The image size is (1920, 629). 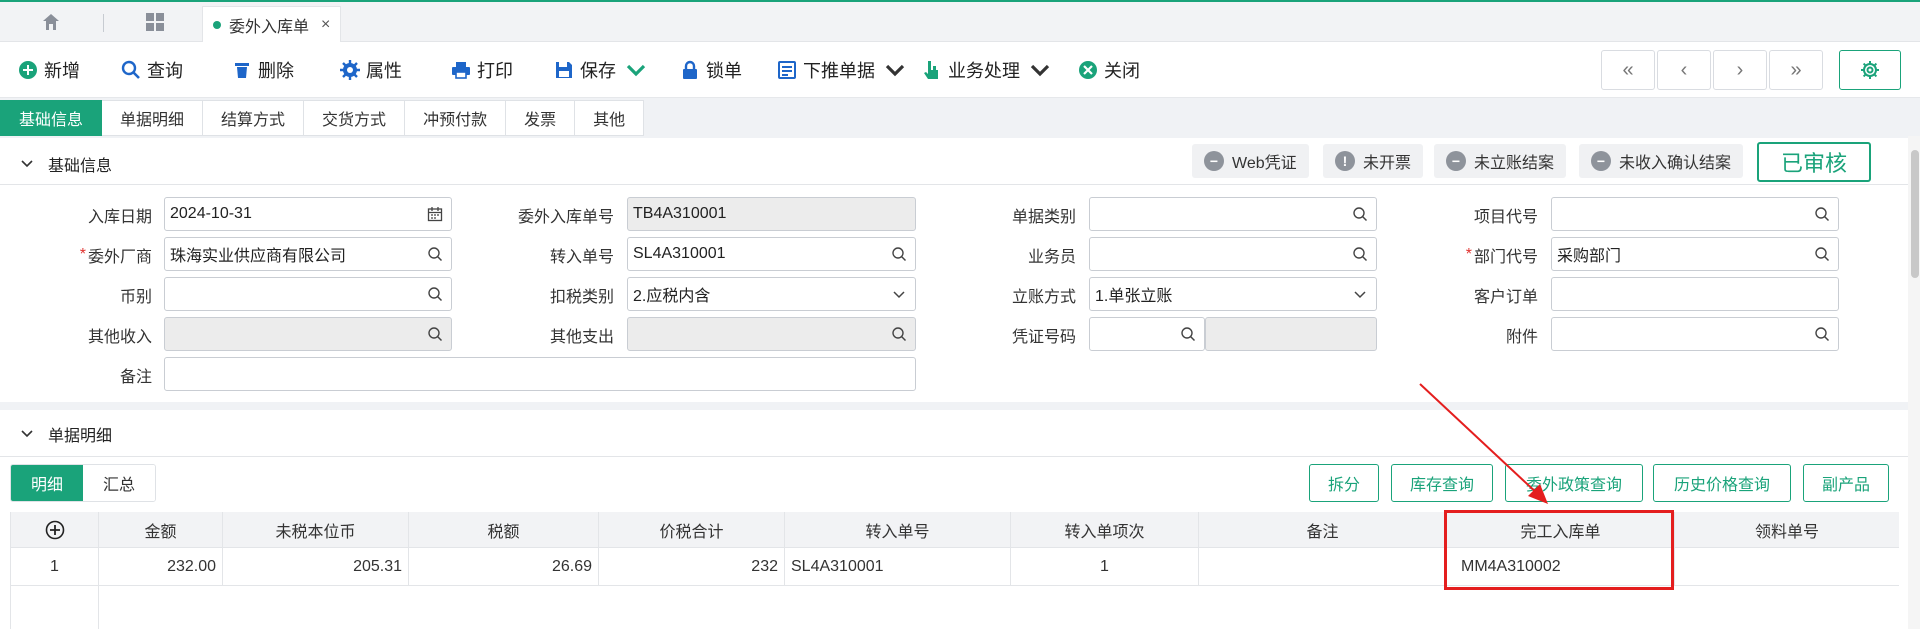 What do you see at coordinates (1500, 161) in the screenshot?
I see `status-not-closed: − 未立账结案` at bounding box center [1500, 161].